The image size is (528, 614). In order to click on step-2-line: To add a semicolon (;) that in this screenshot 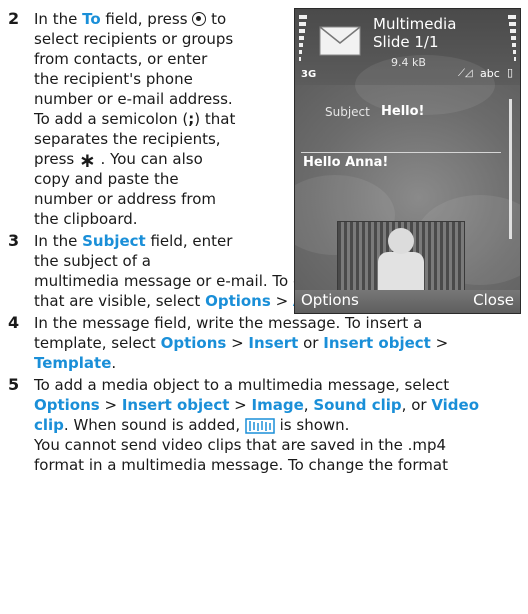, I will do `click(135, 119)`.